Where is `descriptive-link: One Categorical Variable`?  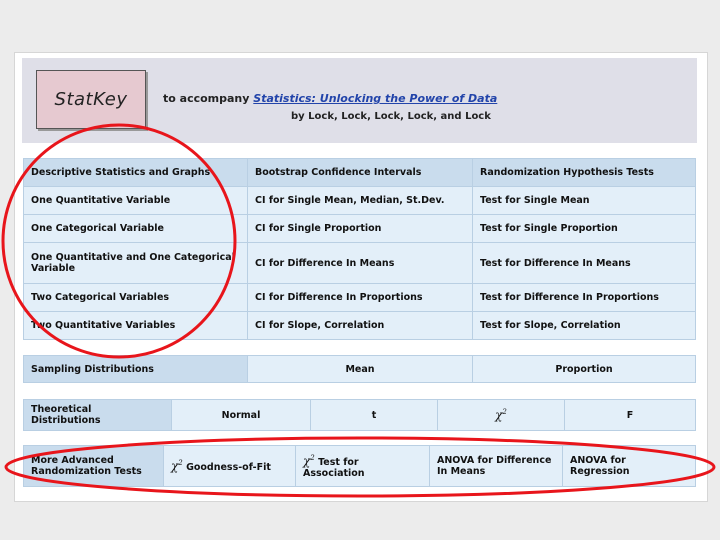
descriptive-link: One Categorical Variable is located at coordinates (135, 228).